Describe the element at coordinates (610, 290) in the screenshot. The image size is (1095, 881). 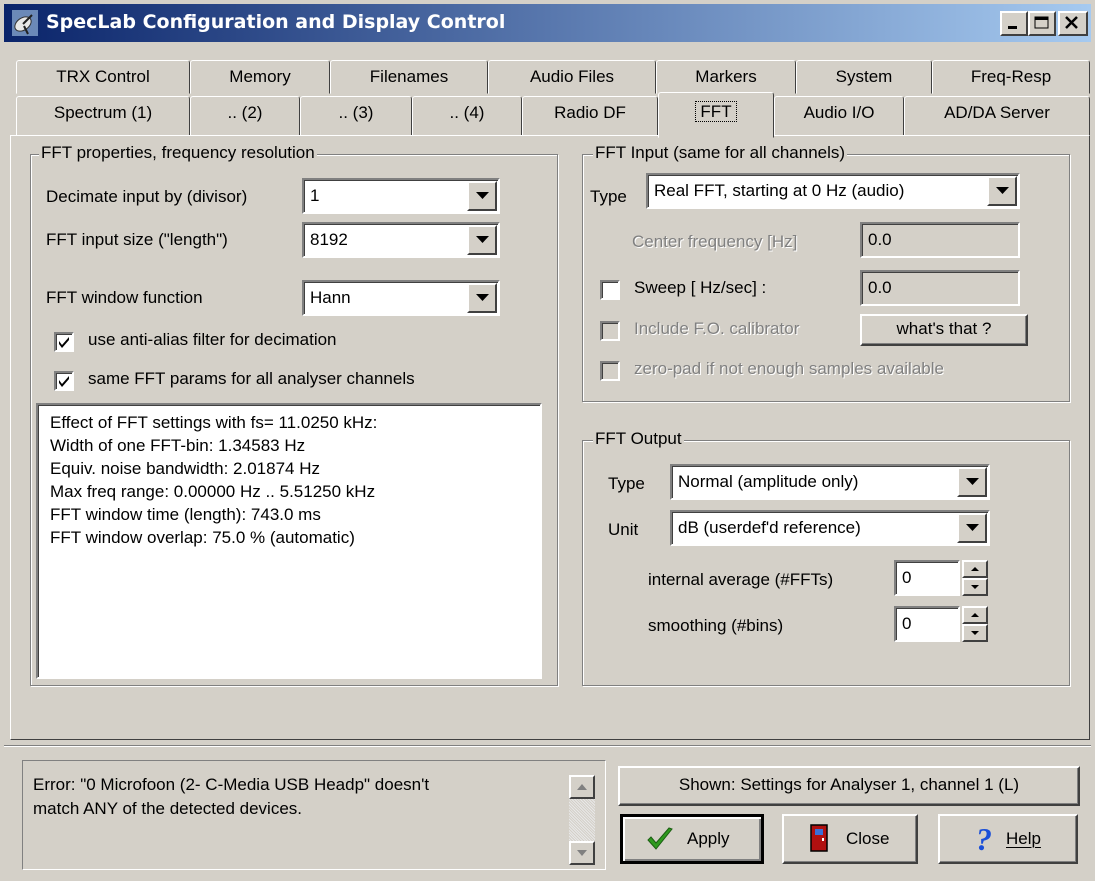
I see `sweep-checkbox` at that location.